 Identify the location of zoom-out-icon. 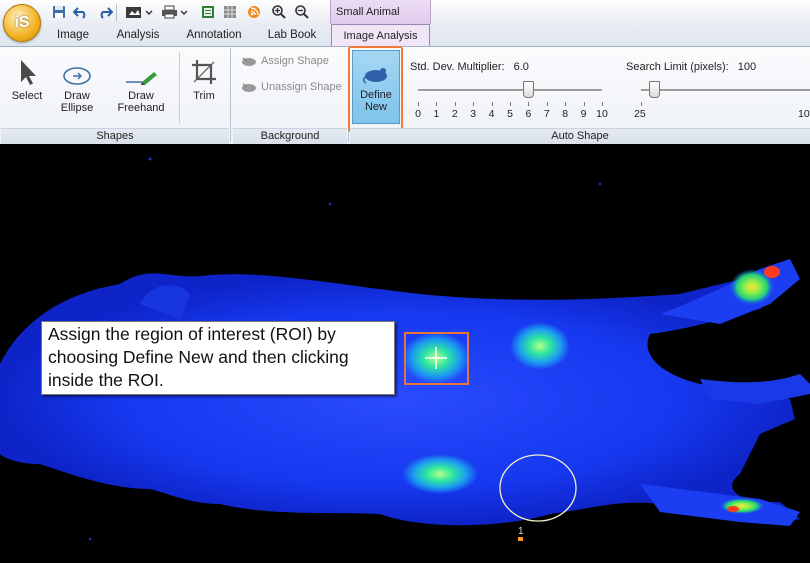
(302, 12).